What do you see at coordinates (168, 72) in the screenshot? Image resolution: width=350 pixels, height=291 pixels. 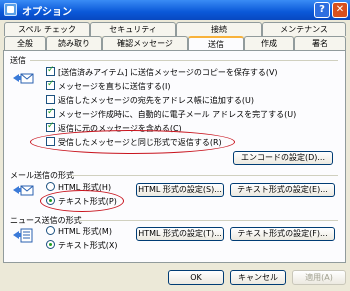 I see `option-label: [送信済みアイテム] に送信メッセージのコピーを保存する(V)` at bounding box center [168, 72].